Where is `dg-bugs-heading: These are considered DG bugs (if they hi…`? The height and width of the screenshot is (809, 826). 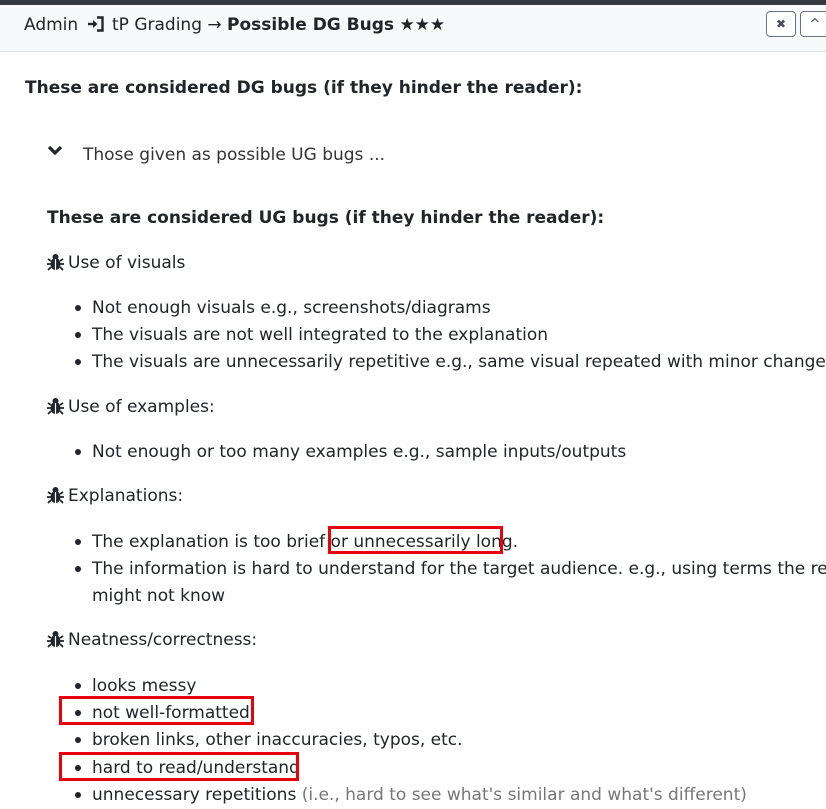 dg-bugs-heading: These are considered DG bugs (if they hi… is located at coordinates (304, 88).